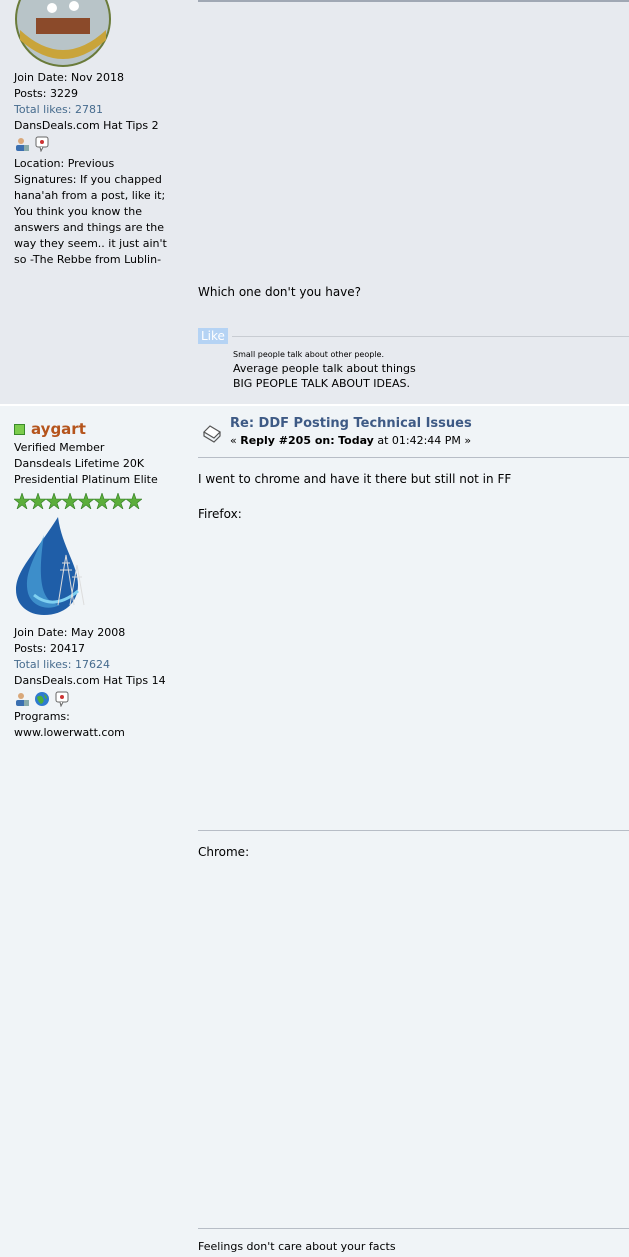 The height and width of the screenshot is (1257, 629). Describe the element at coordinates (356, 440) in the screenshot. I see `reply-day: Today` at that location.